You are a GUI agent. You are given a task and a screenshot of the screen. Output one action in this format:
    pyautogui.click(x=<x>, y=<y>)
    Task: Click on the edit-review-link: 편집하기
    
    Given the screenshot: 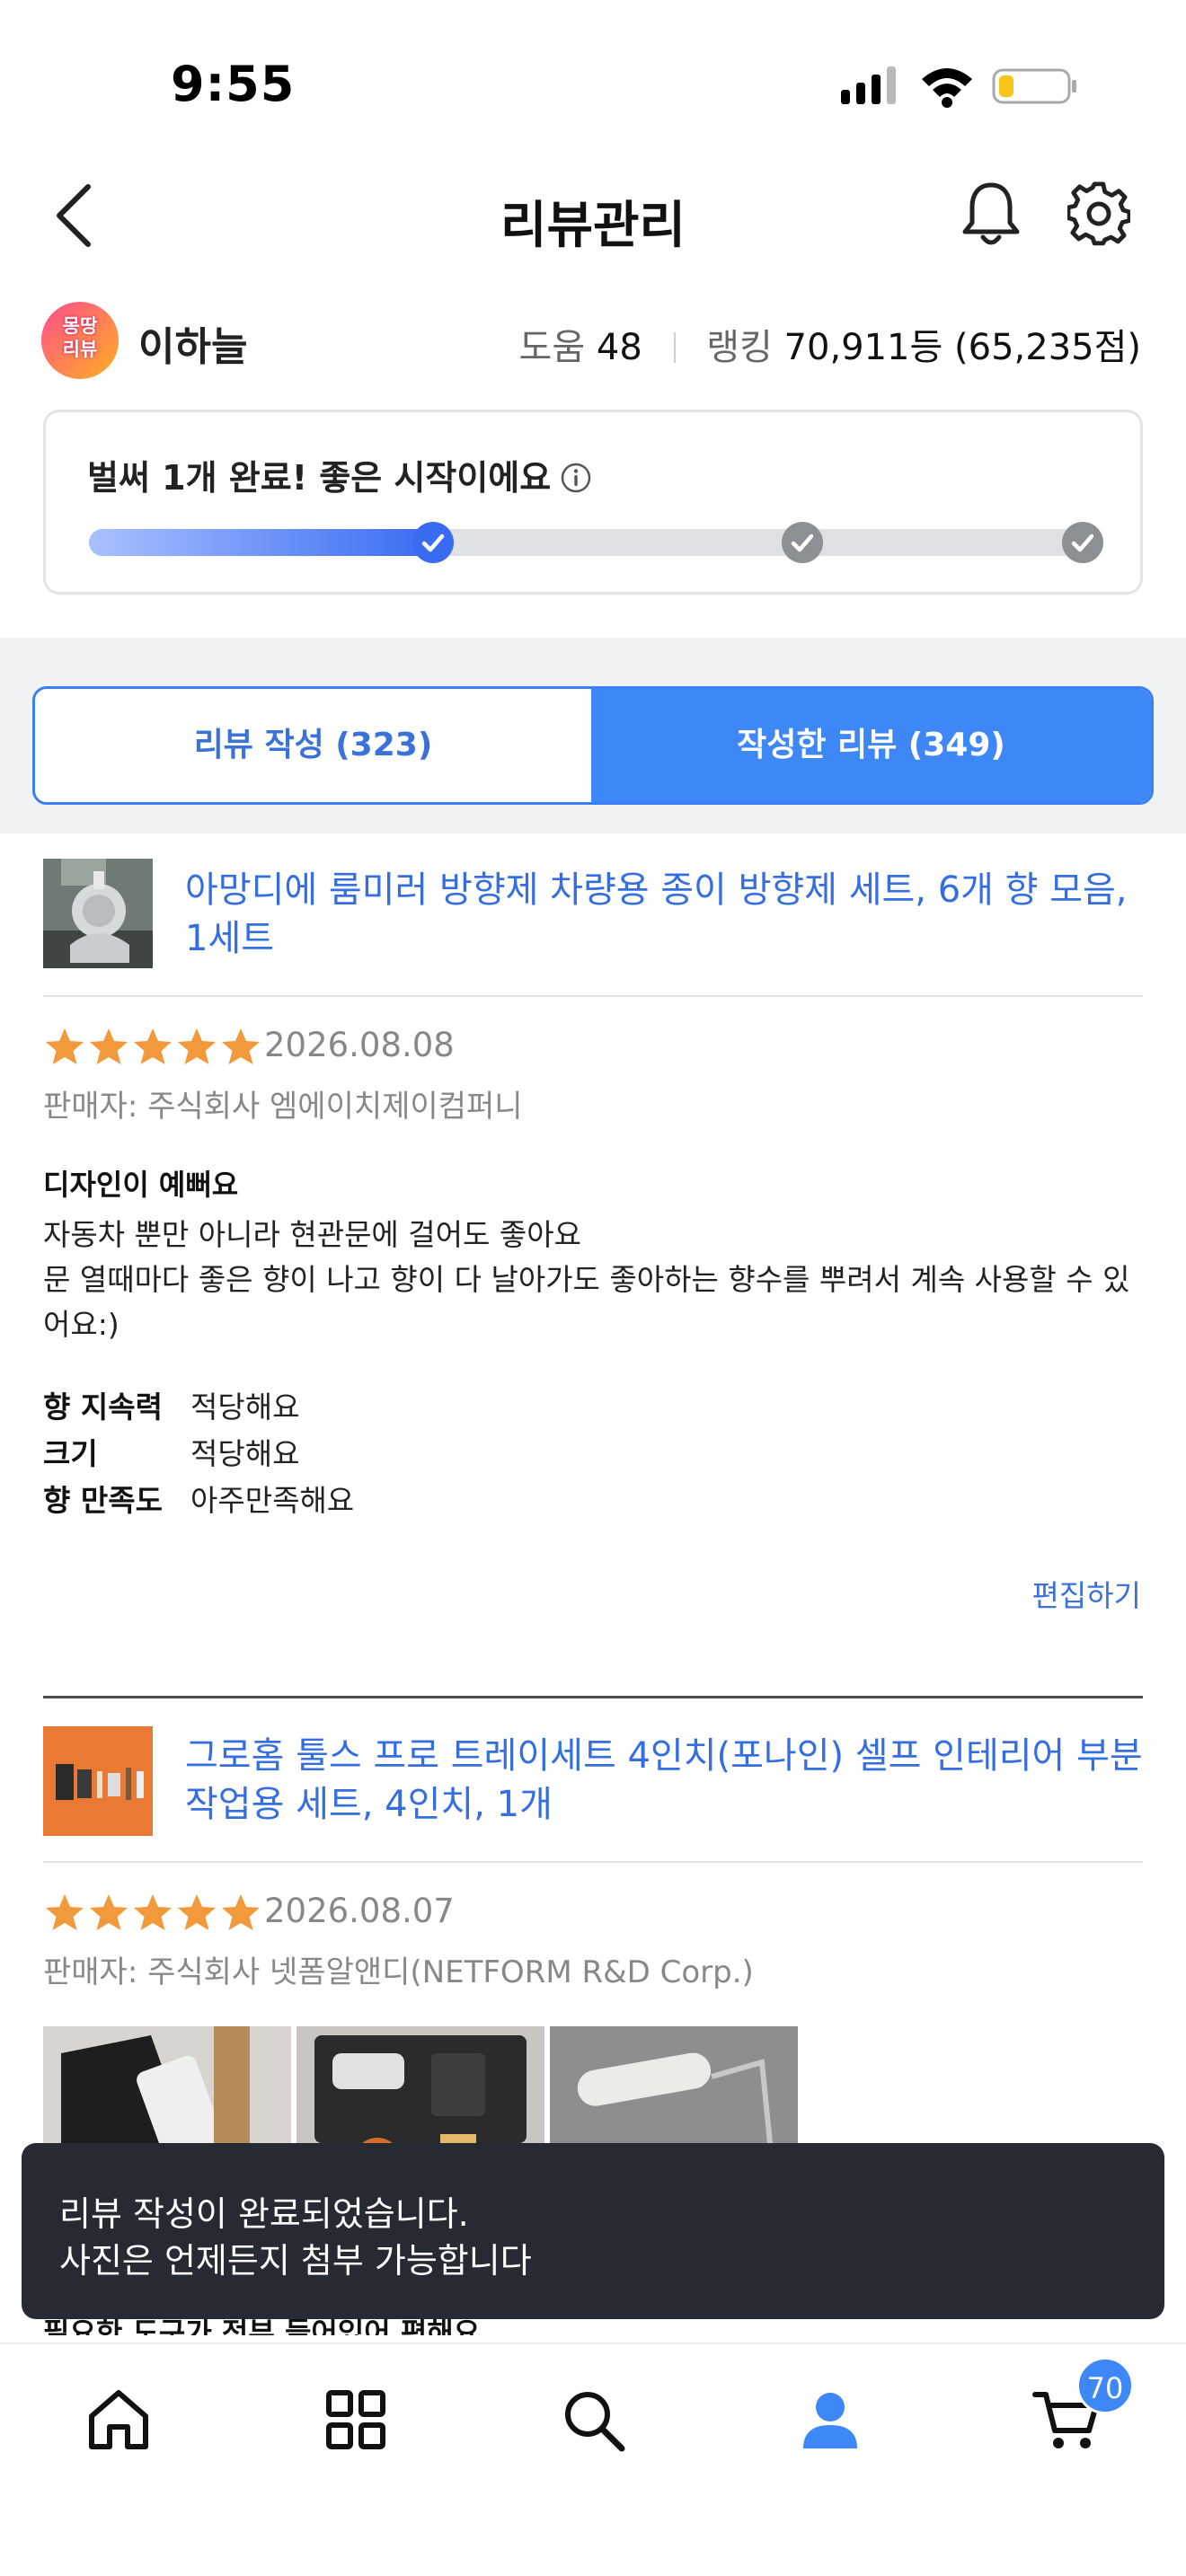 What is the action you would take?
    pyautogui.click(x=1086, y=1593)
    